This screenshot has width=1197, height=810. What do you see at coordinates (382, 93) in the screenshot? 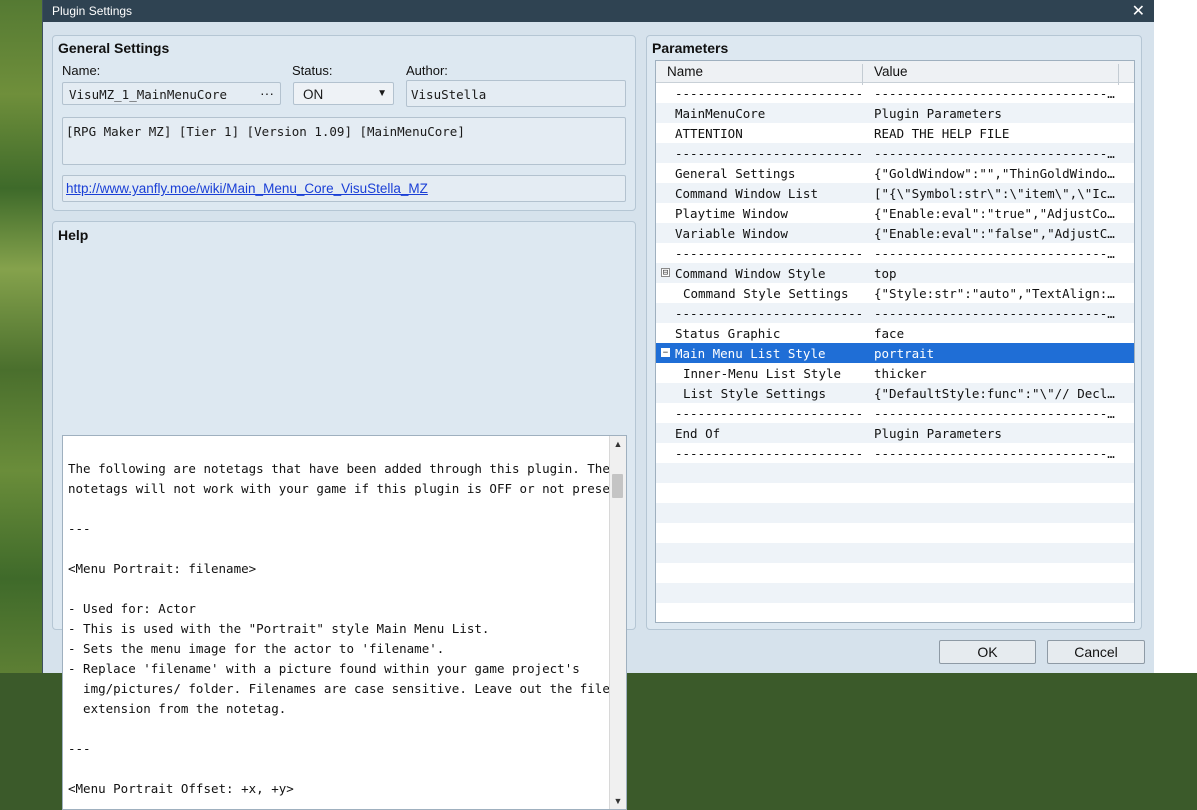
I see `chevron-down-icon: ▼` at bounding box center [382, 93].